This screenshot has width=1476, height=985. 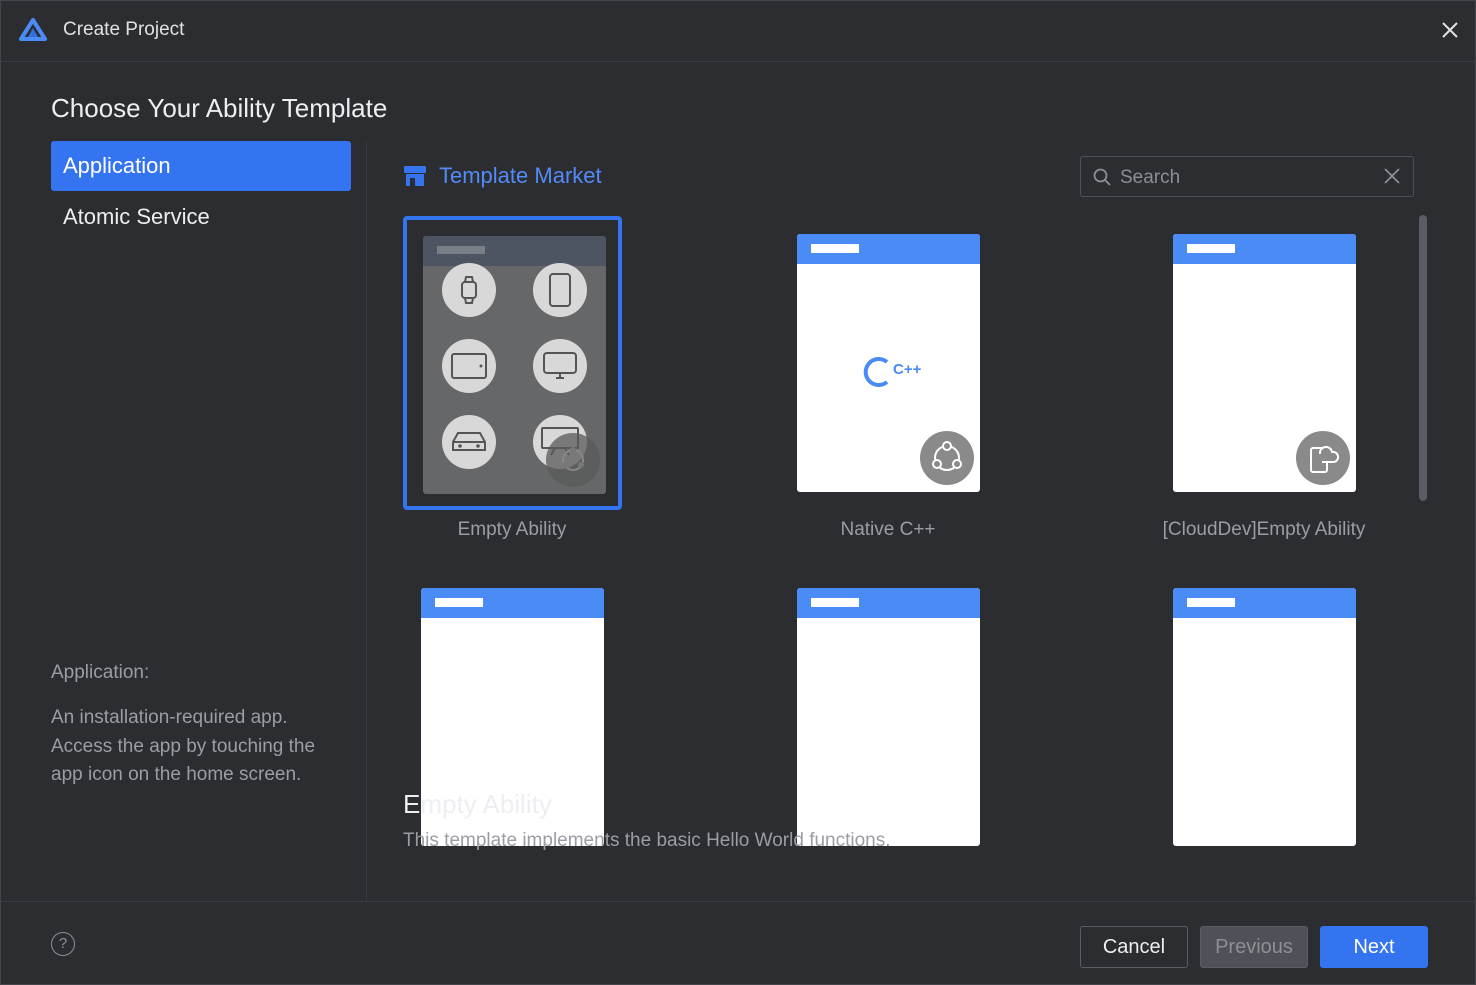 I want to click on watch-icon, so click(x=469, y=290).